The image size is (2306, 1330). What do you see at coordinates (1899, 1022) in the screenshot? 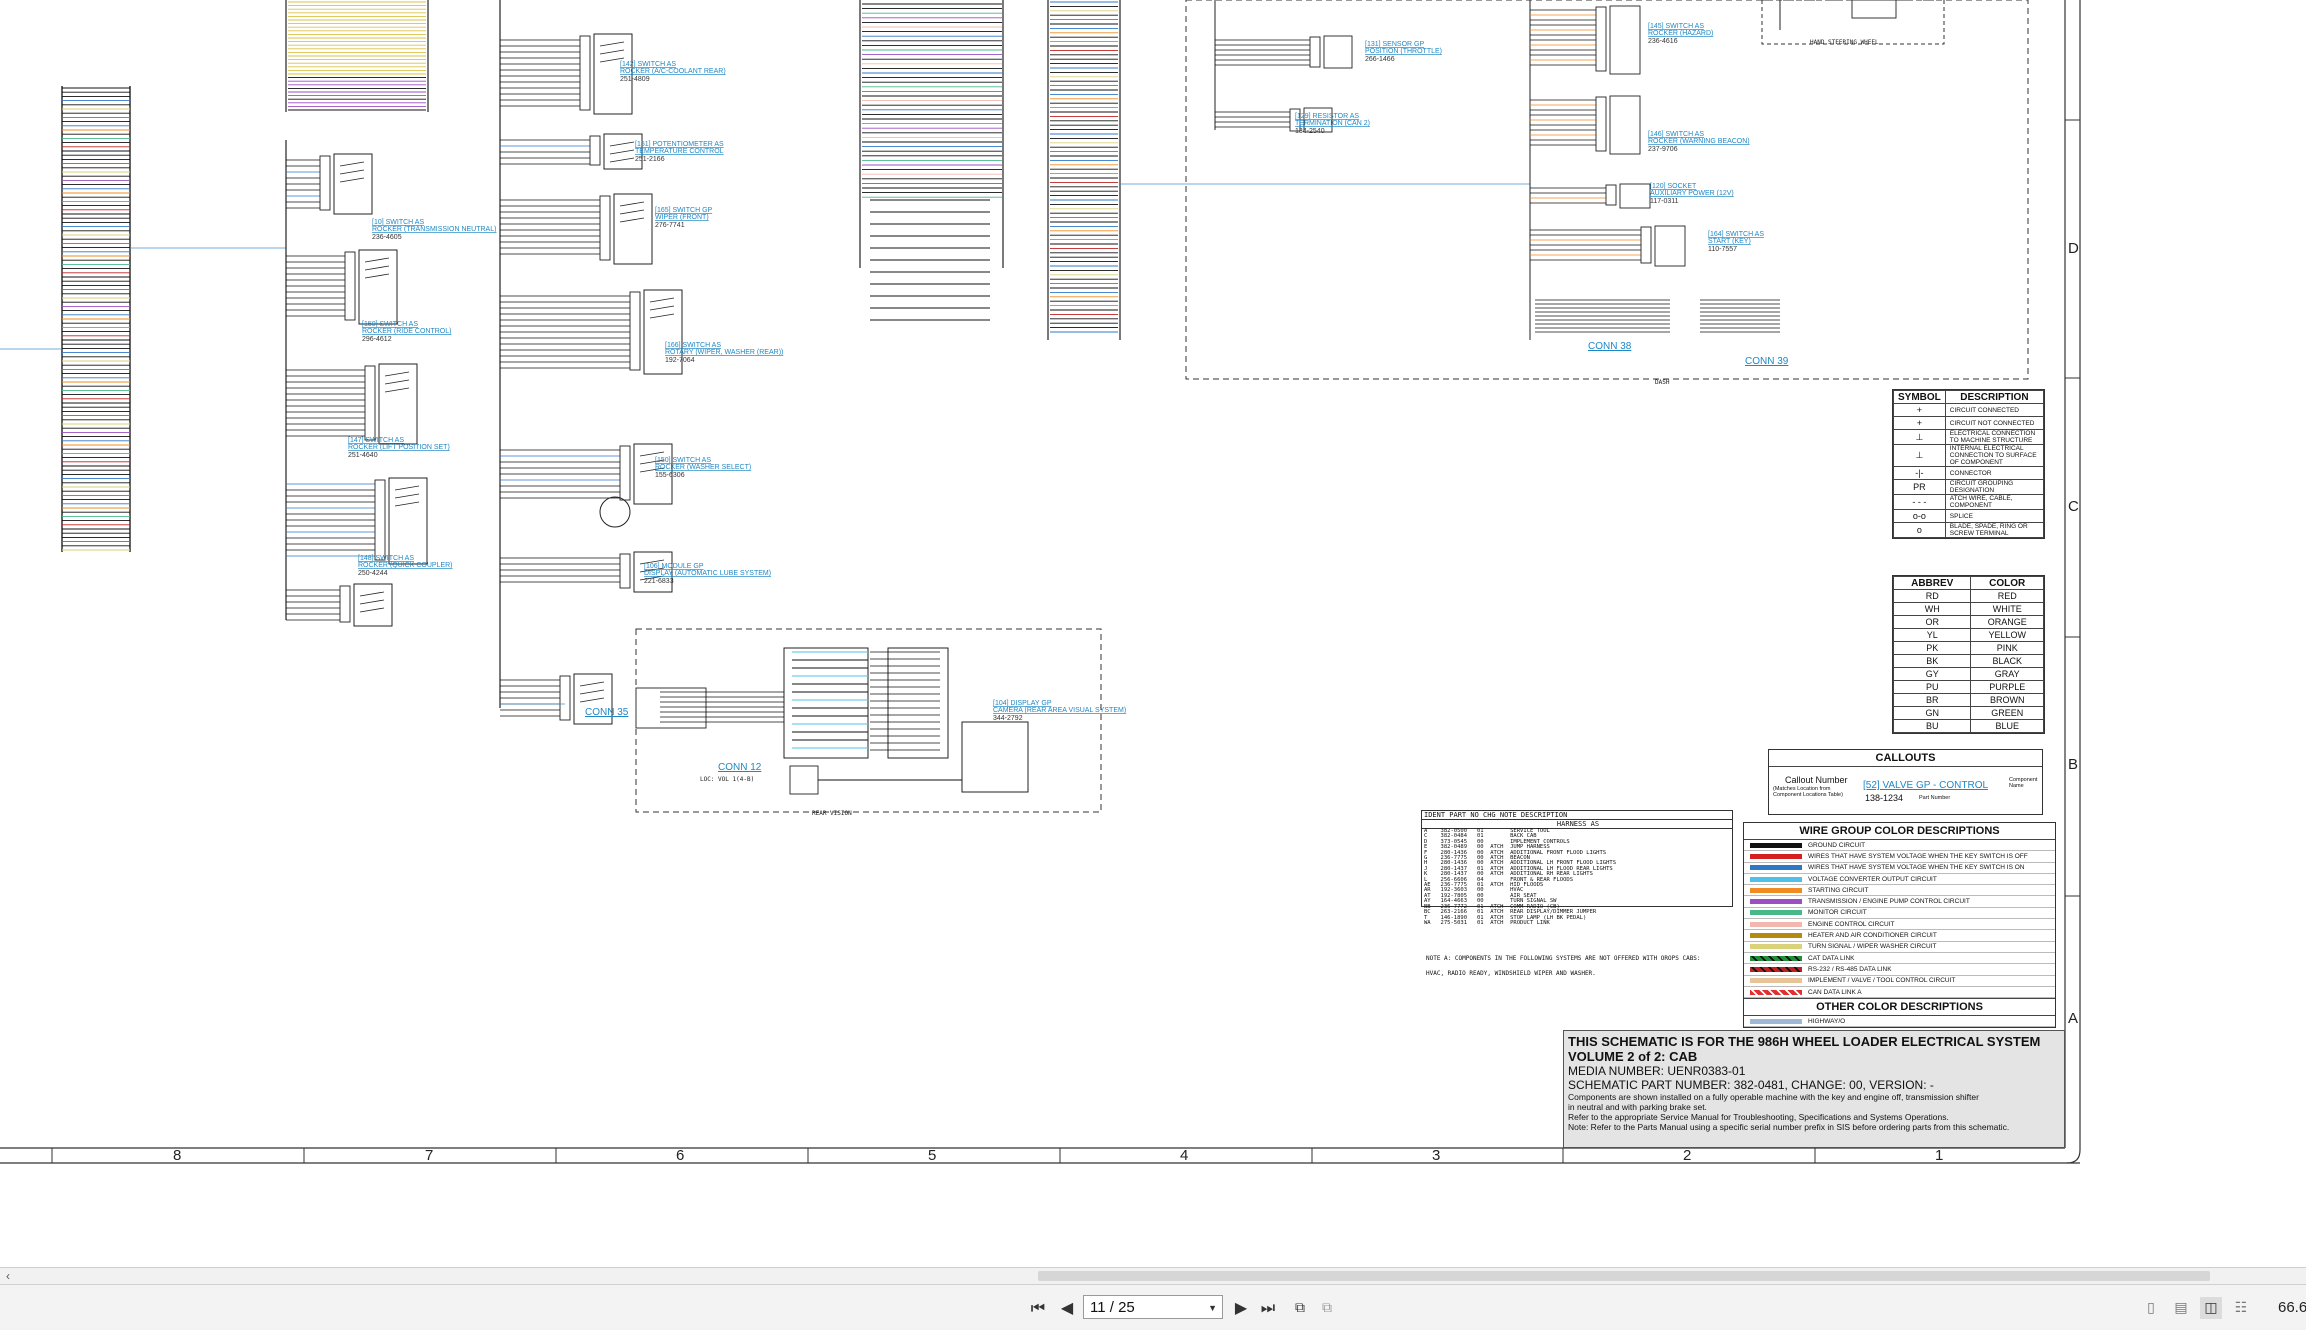
I see `wire-group-row: HIGHWAY/O` at bounding box center [1899, 1022].